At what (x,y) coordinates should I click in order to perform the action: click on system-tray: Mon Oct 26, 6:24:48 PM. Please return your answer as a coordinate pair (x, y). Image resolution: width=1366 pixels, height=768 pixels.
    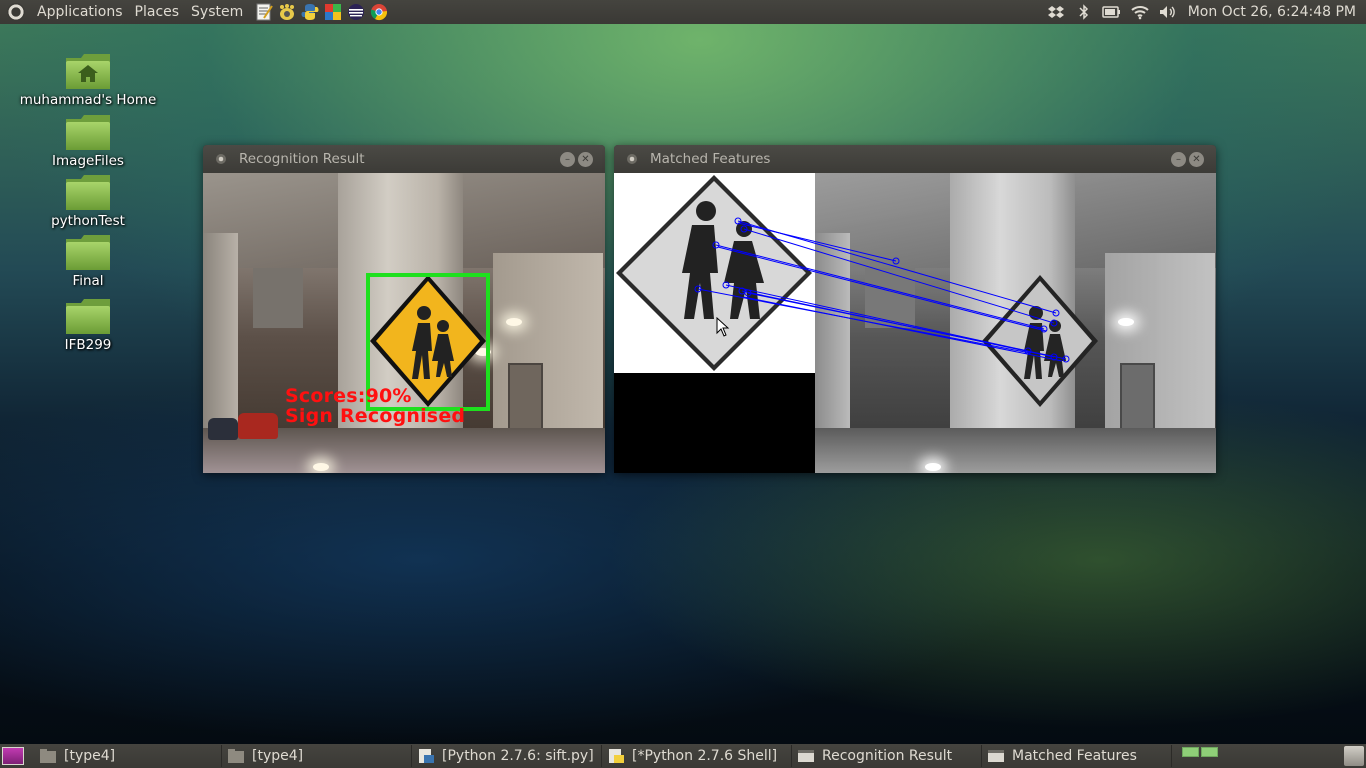
    Looking at the image, I should click on (1204, 12).